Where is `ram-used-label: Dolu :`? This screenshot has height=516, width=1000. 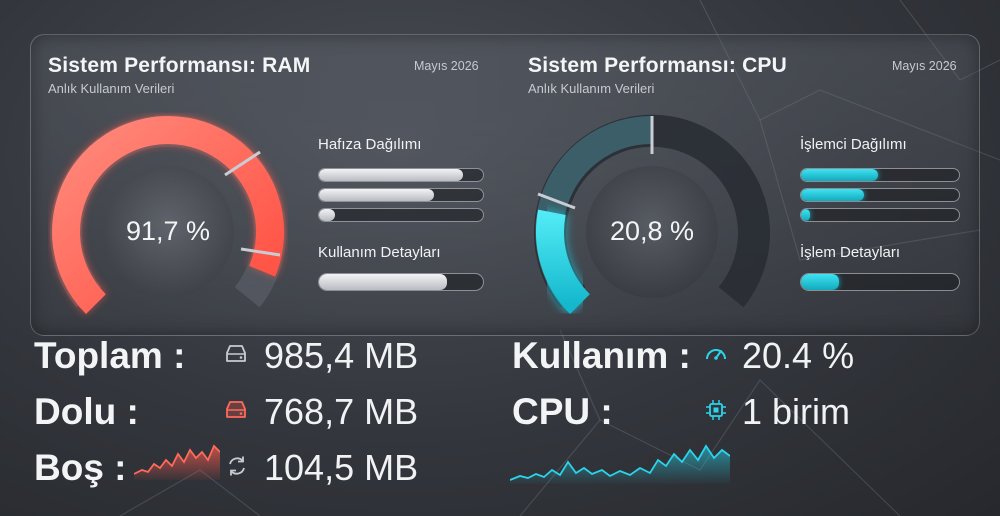
ram-used-label: Dolu : is located at coordinates (86, 411).